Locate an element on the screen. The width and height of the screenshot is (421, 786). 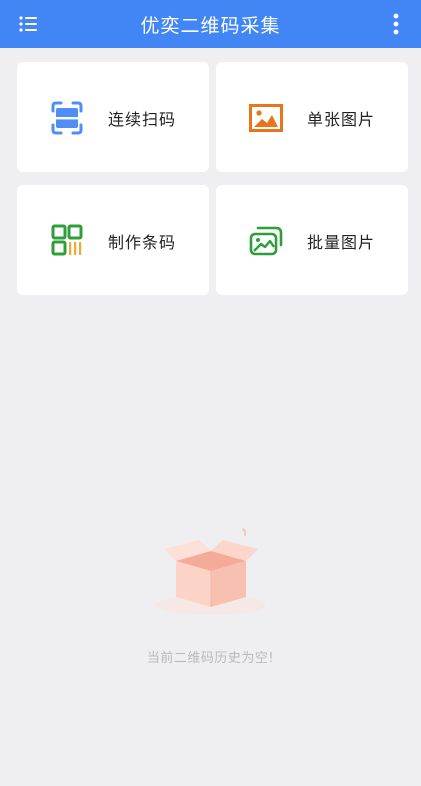
menu-button is located at coordinates (27, 24).